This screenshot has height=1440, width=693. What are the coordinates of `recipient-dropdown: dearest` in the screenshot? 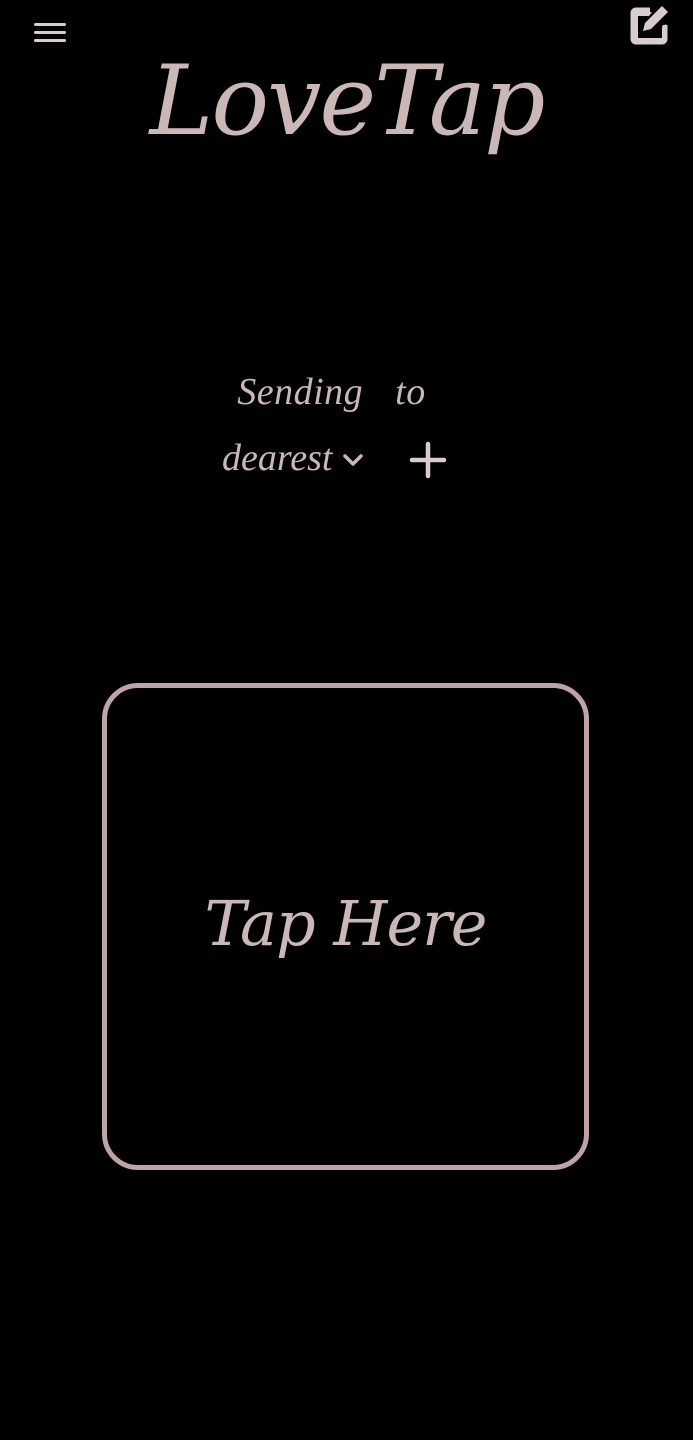 It's located at (298, 458).